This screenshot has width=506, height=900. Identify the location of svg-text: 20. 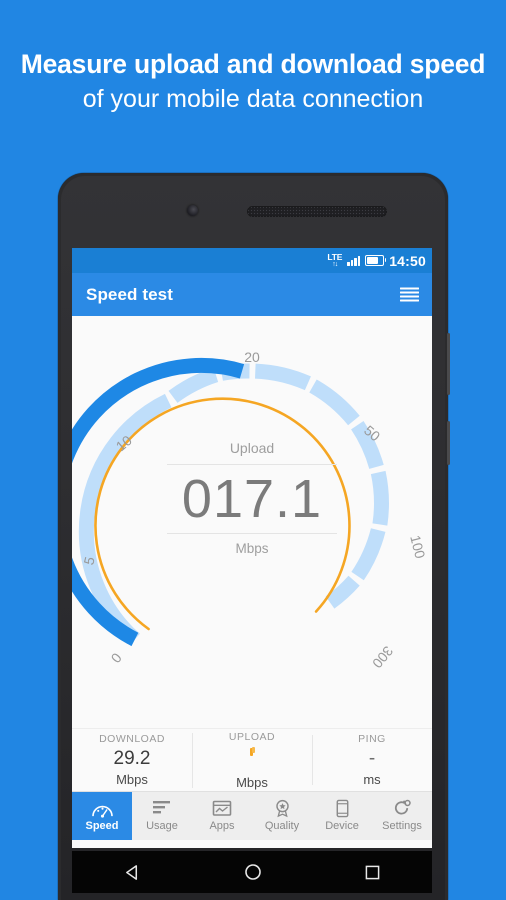
(252, 357).